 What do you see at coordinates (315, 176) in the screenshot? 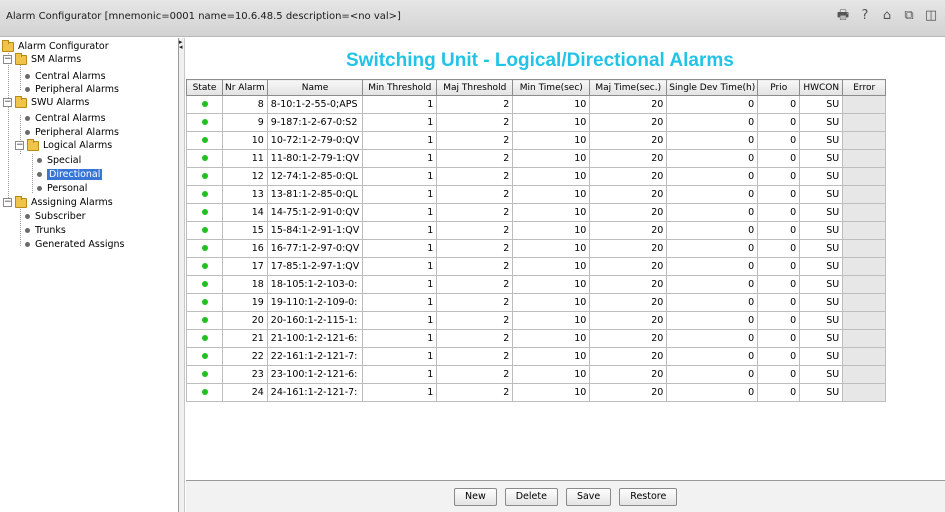
I see `cell-name: 12-74:1-2-85-0:QL` at bounding box center [315, 176].